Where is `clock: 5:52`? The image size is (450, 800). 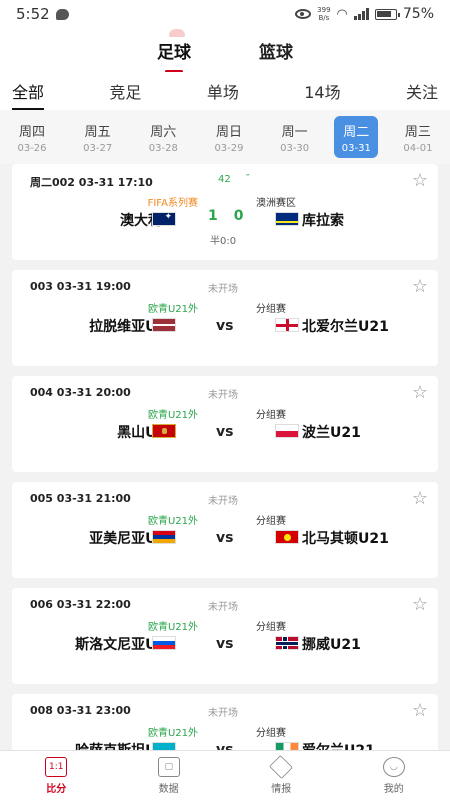
clock: 5:52 is located at coordinates (33, 14).